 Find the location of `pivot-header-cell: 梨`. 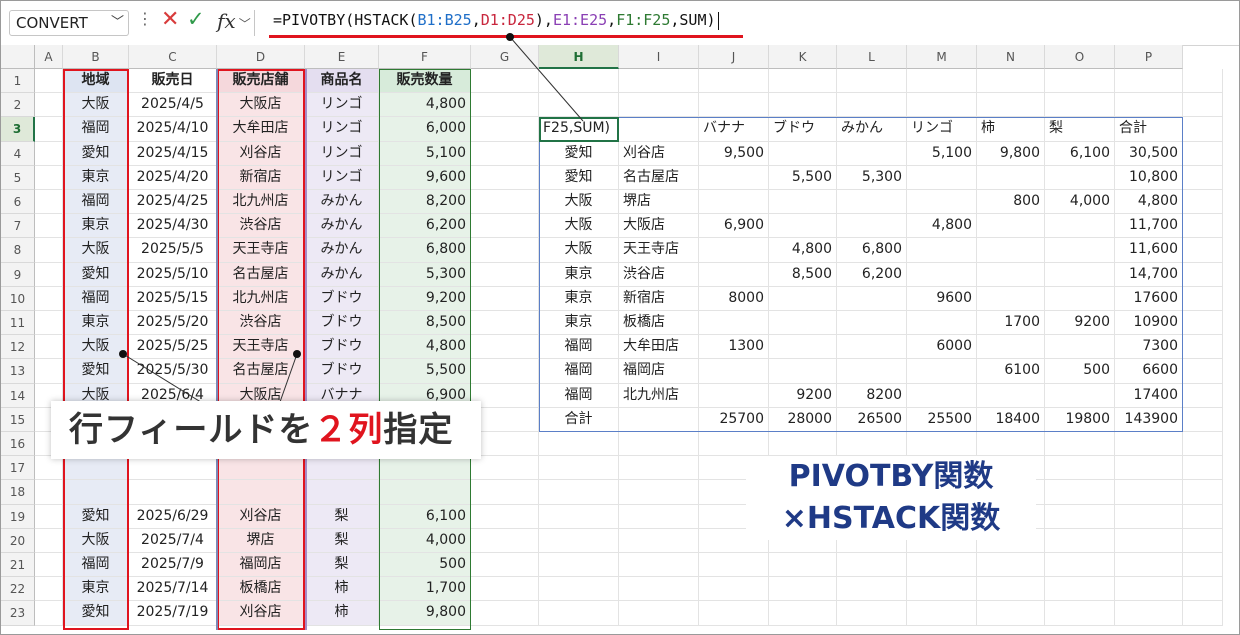

pivot-header-cell: 梨 is located at coordinates (1080, 129).